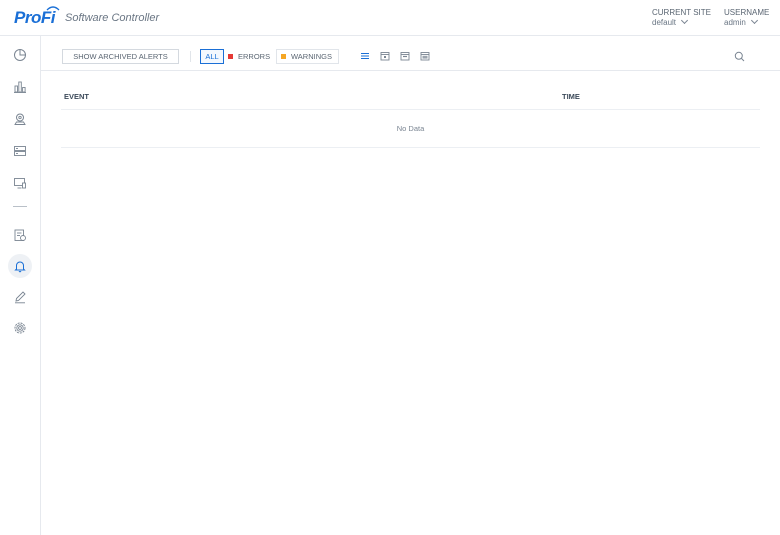 This screenshot has width=780, height=535. I want to click on list-icon, so click(365, 56).